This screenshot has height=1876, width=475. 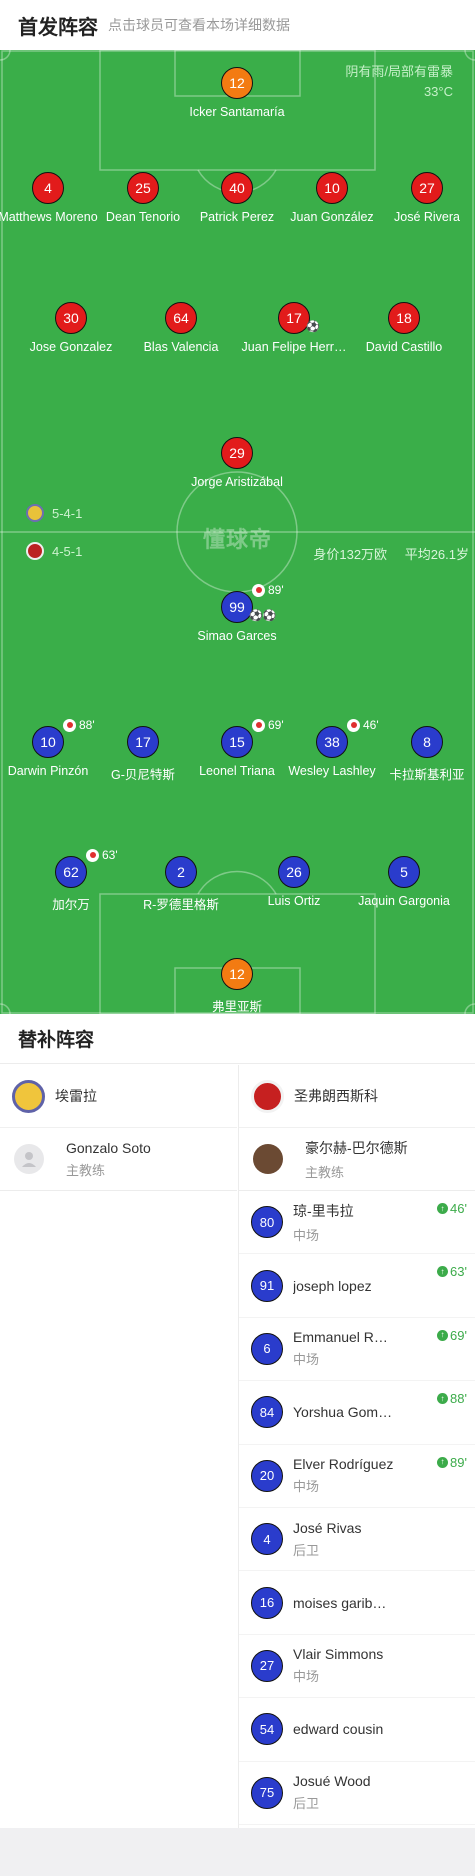 What do you see at coordinates (267, 1602) in the screenshot?
I see `sub-player-number: 16` at bounding box center [267, 1602].